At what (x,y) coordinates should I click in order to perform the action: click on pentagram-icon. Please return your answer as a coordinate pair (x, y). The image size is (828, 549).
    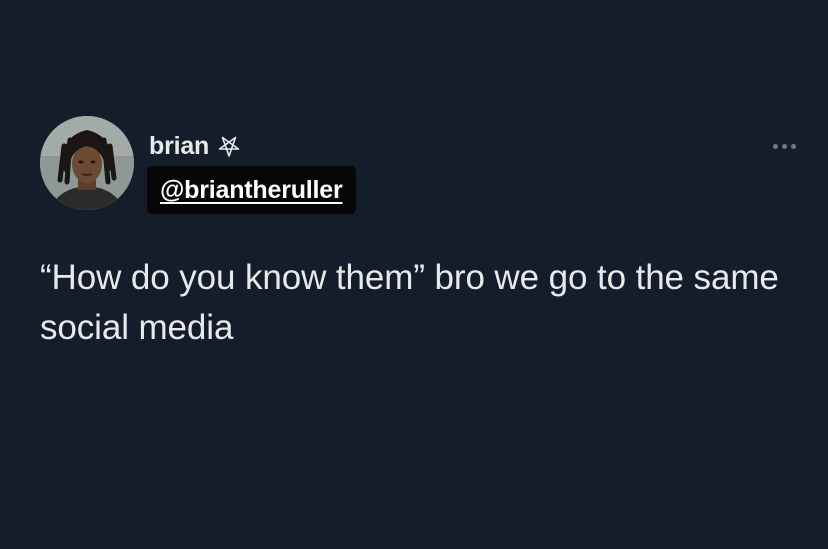
    Looking at the image, I should click on (229, 146).